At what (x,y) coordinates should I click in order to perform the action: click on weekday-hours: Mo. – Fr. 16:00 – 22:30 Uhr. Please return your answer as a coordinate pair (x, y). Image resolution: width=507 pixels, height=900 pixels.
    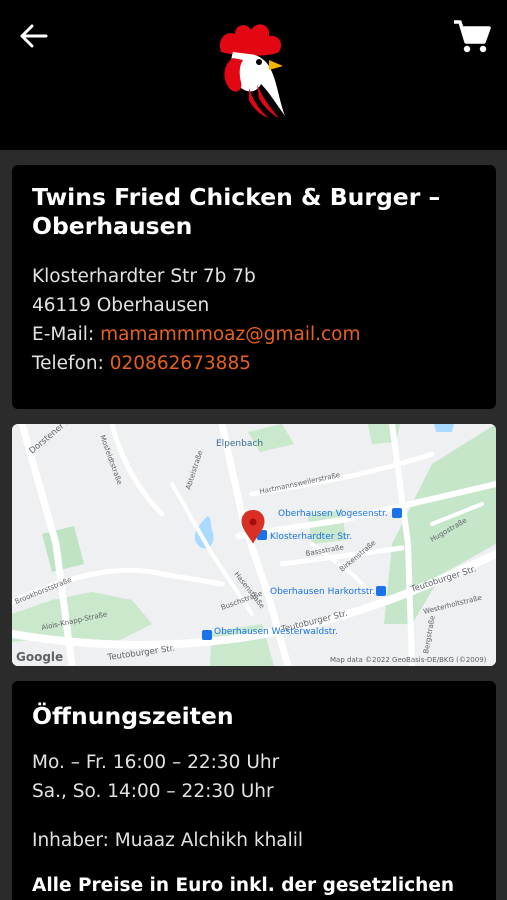
    Looking at the image, I should click on (156, 762).